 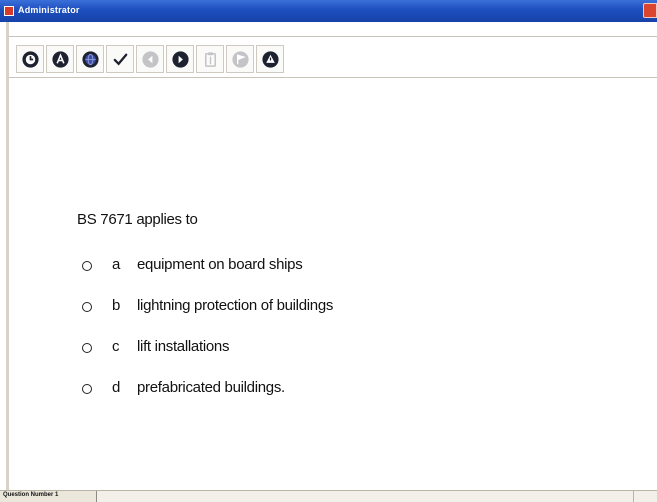 I want to click on radio-d, so click(x=87, y=389).